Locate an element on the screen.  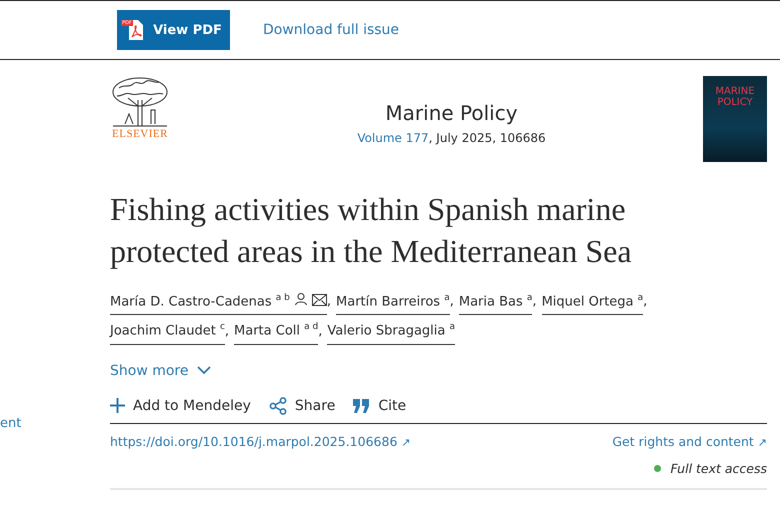
author-link: María D. Castro-Cadenas $^{a b}$ is located at coordinates (218, 301).